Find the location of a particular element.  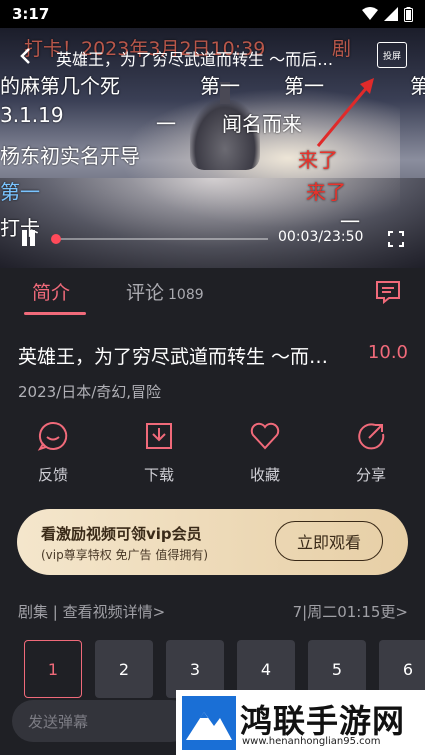

danmaku-list-icon is located at coordinates (388, 292).